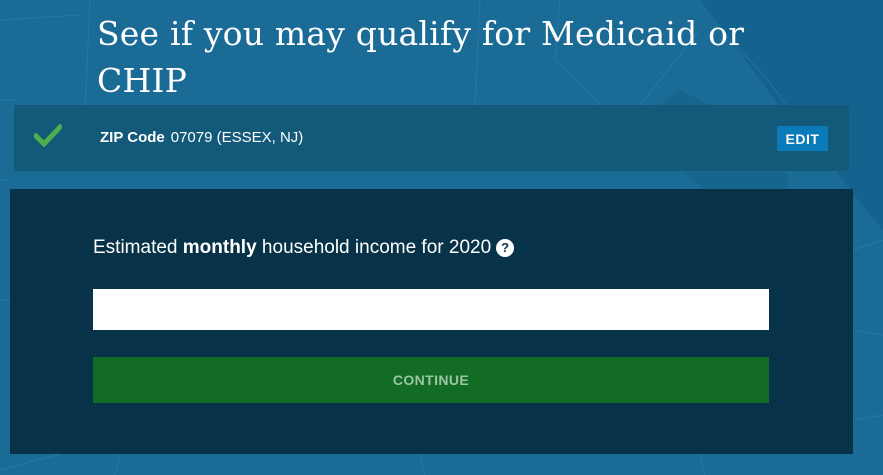 The image size is (883, 475). Describe the element at coordinates (237, 137) in the screenshot. I see `zip-code-value: 07079 (ESSEX, NJ)` at that location.